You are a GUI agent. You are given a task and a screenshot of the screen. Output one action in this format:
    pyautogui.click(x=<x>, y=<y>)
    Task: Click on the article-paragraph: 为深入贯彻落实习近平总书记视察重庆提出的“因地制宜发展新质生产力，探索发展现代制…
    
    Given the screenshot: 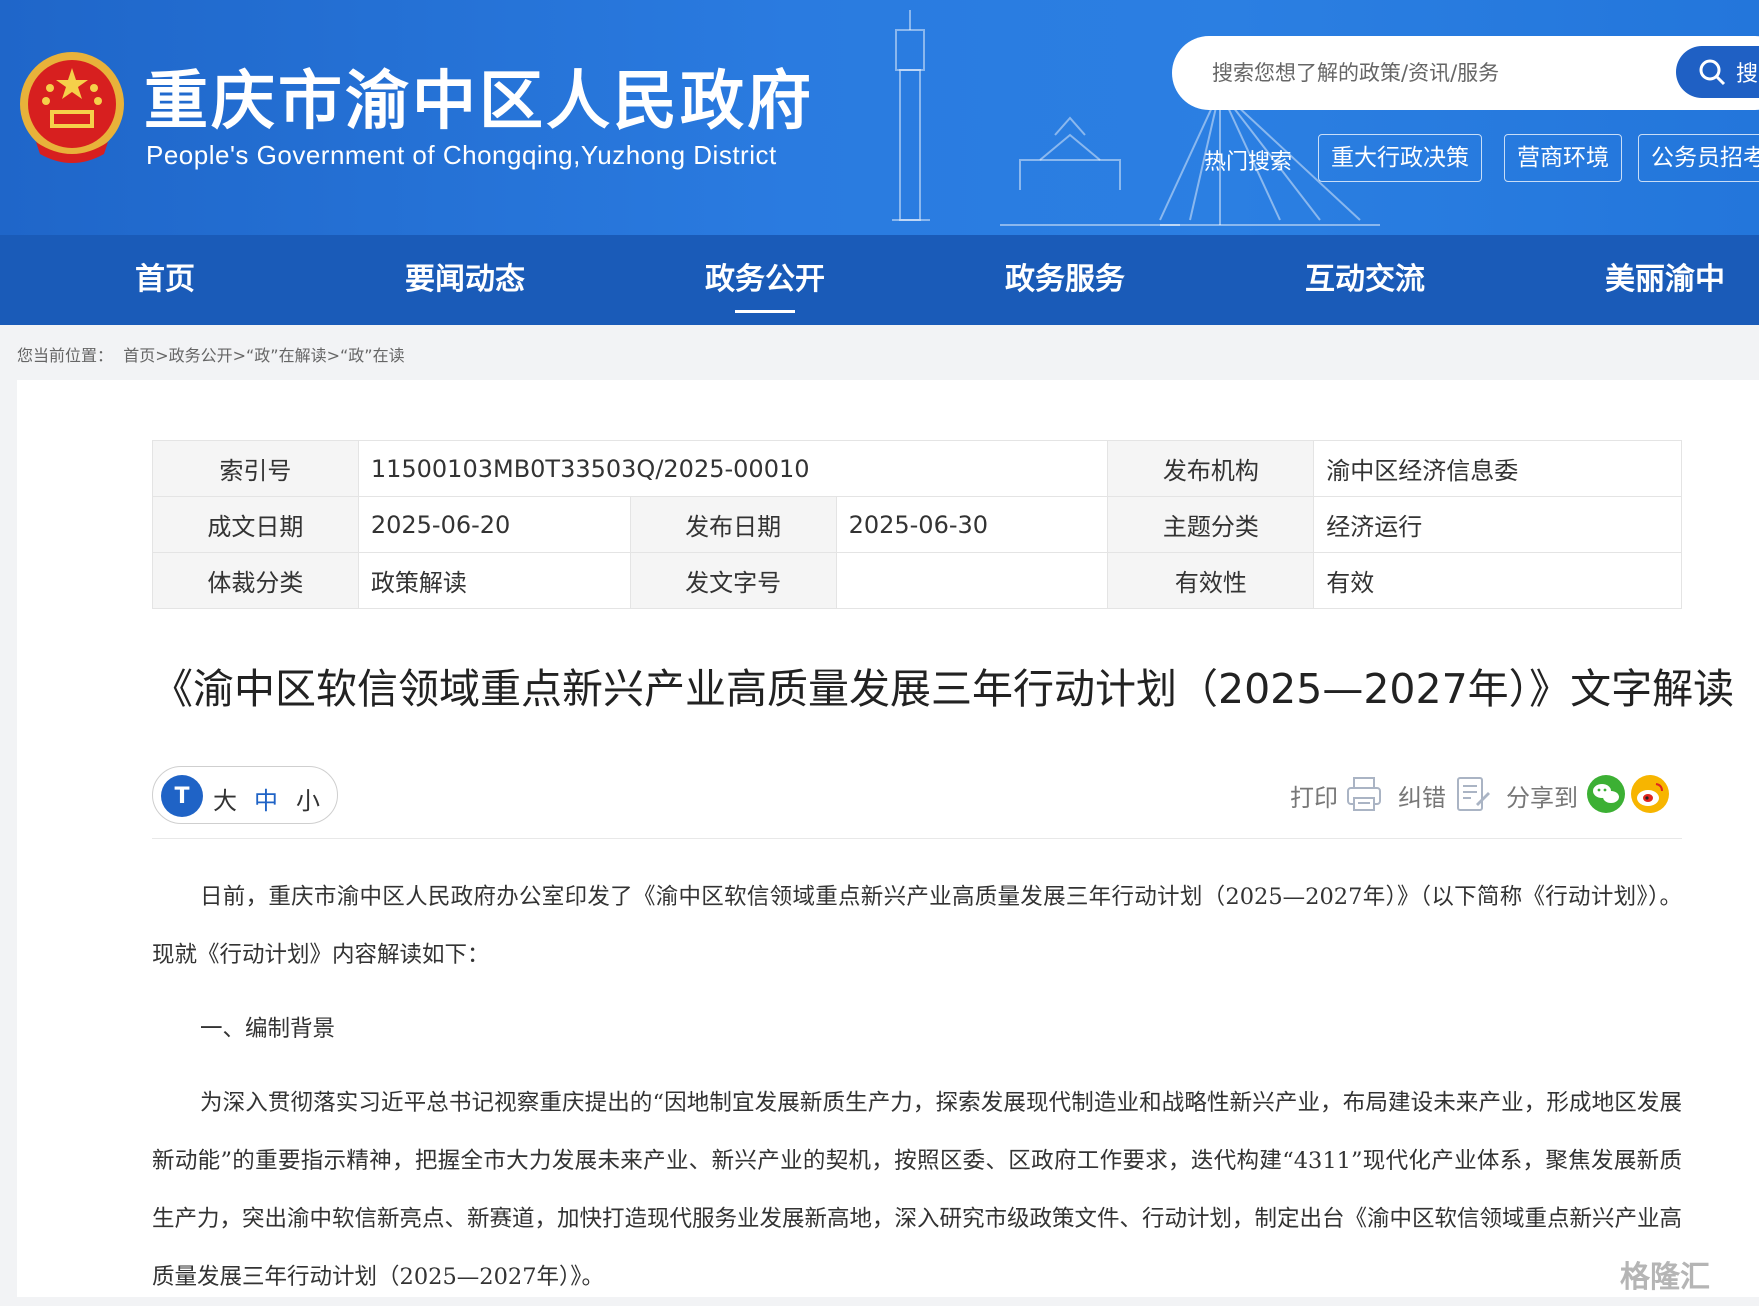 What is the action you would take?
    pyautogui.click(x=917, y=1190)
    